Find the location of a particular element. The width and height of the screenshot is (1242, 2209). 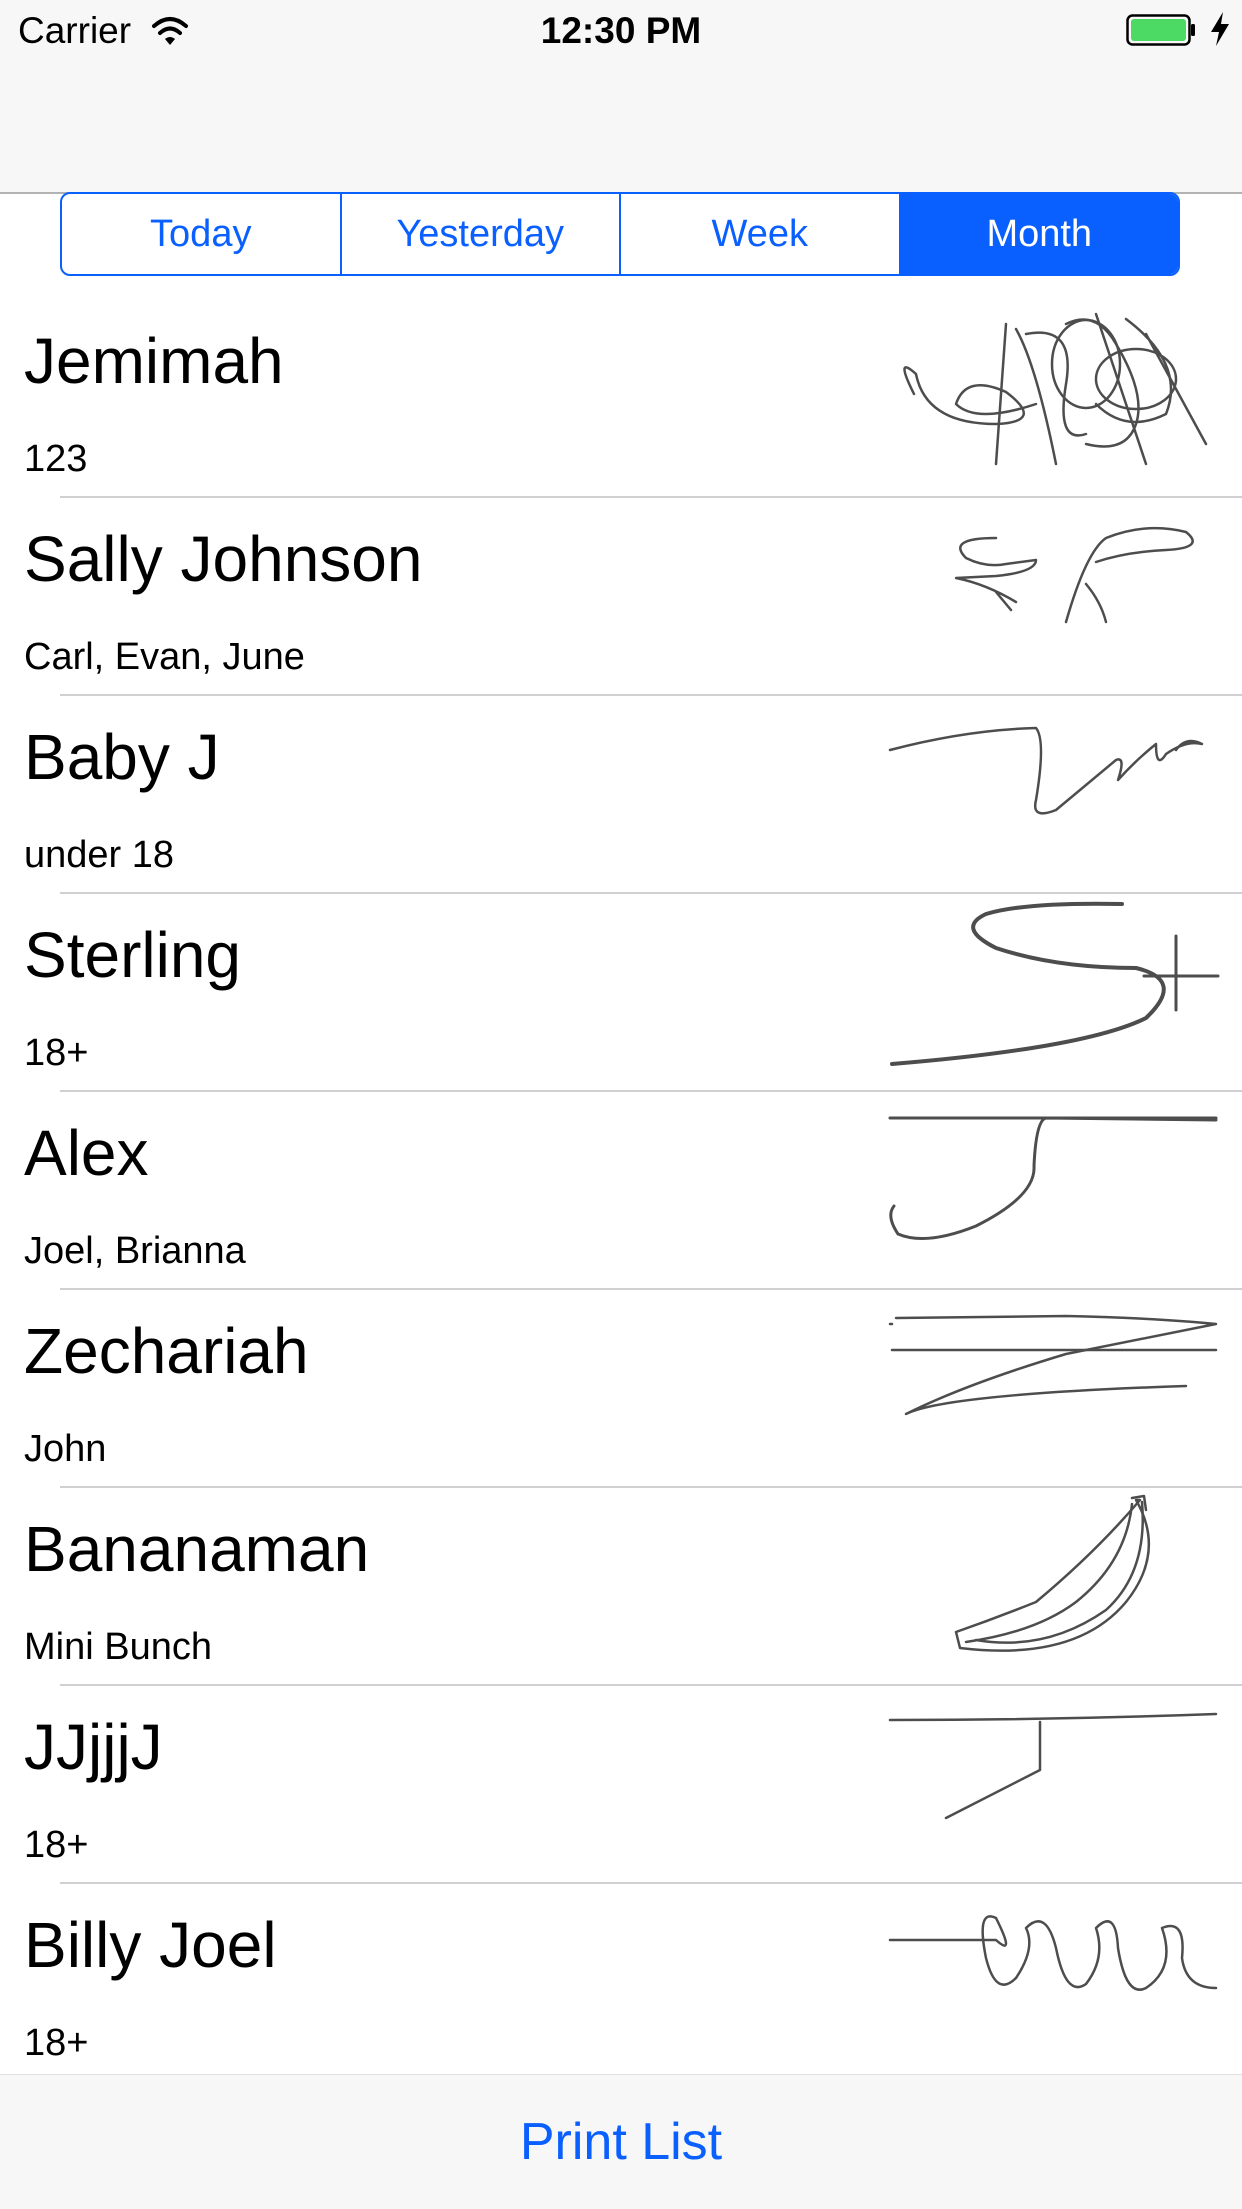

row-name: Alex is located at coordinates (86, 1153).